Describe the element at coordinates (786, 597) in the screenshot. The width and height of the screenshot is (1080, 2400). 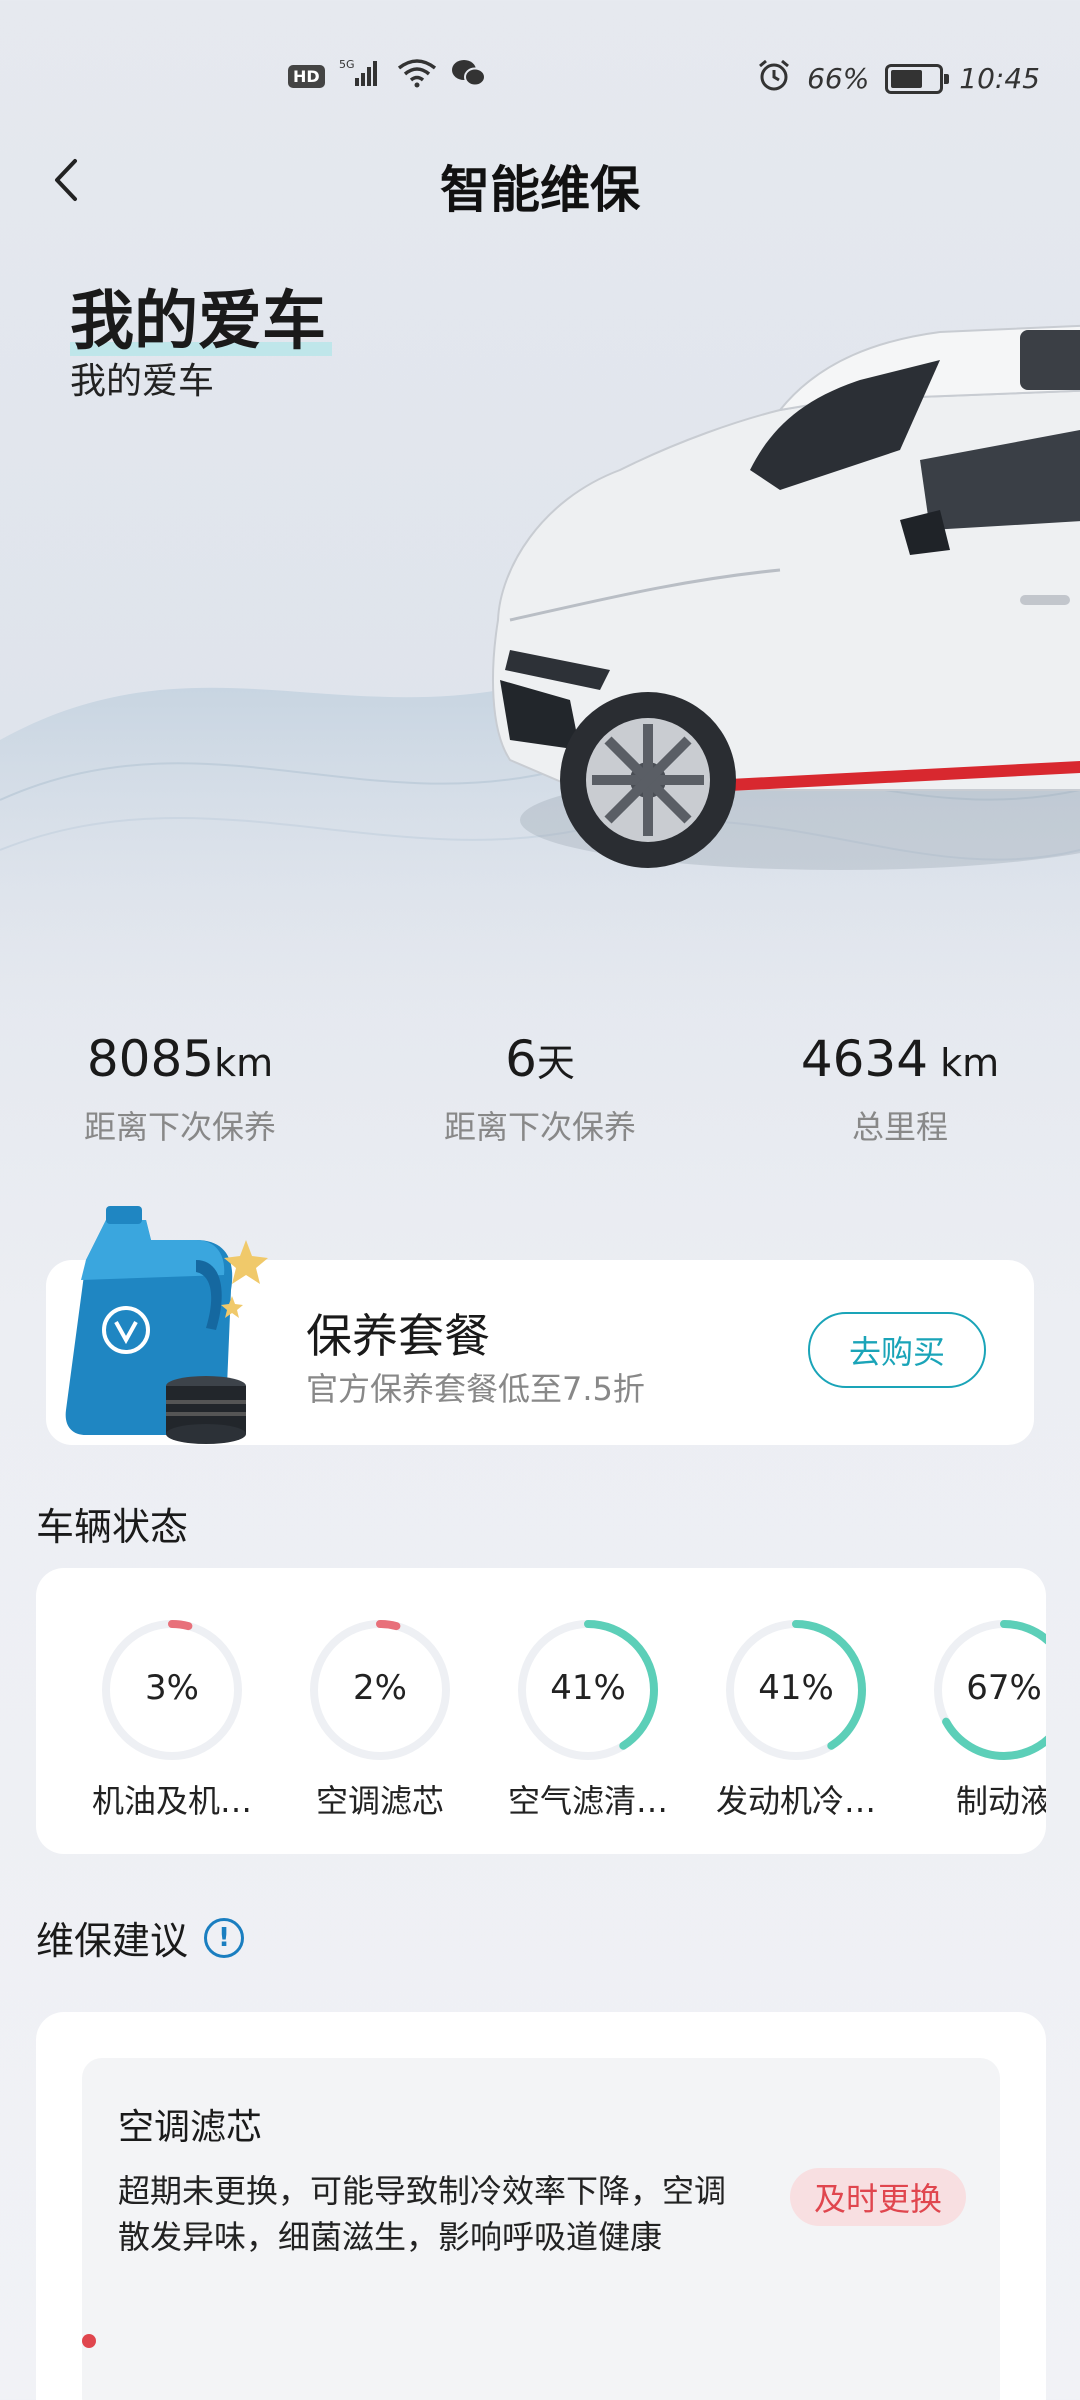
I see `car-image` at that location.